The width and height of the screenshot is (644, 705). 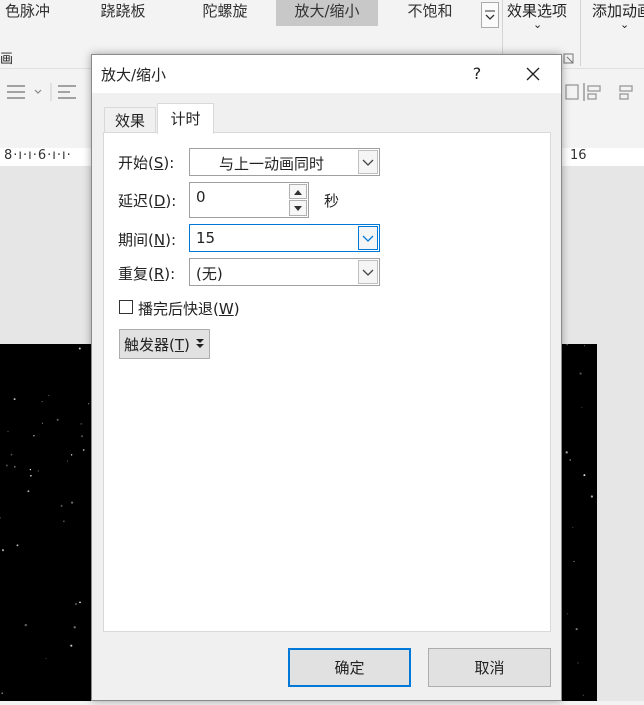 What do you see at coordinates (430, 13) in the screenshot?
I see `gallery-item-desaturate: 不饱和` at bounding box center [430, 13].